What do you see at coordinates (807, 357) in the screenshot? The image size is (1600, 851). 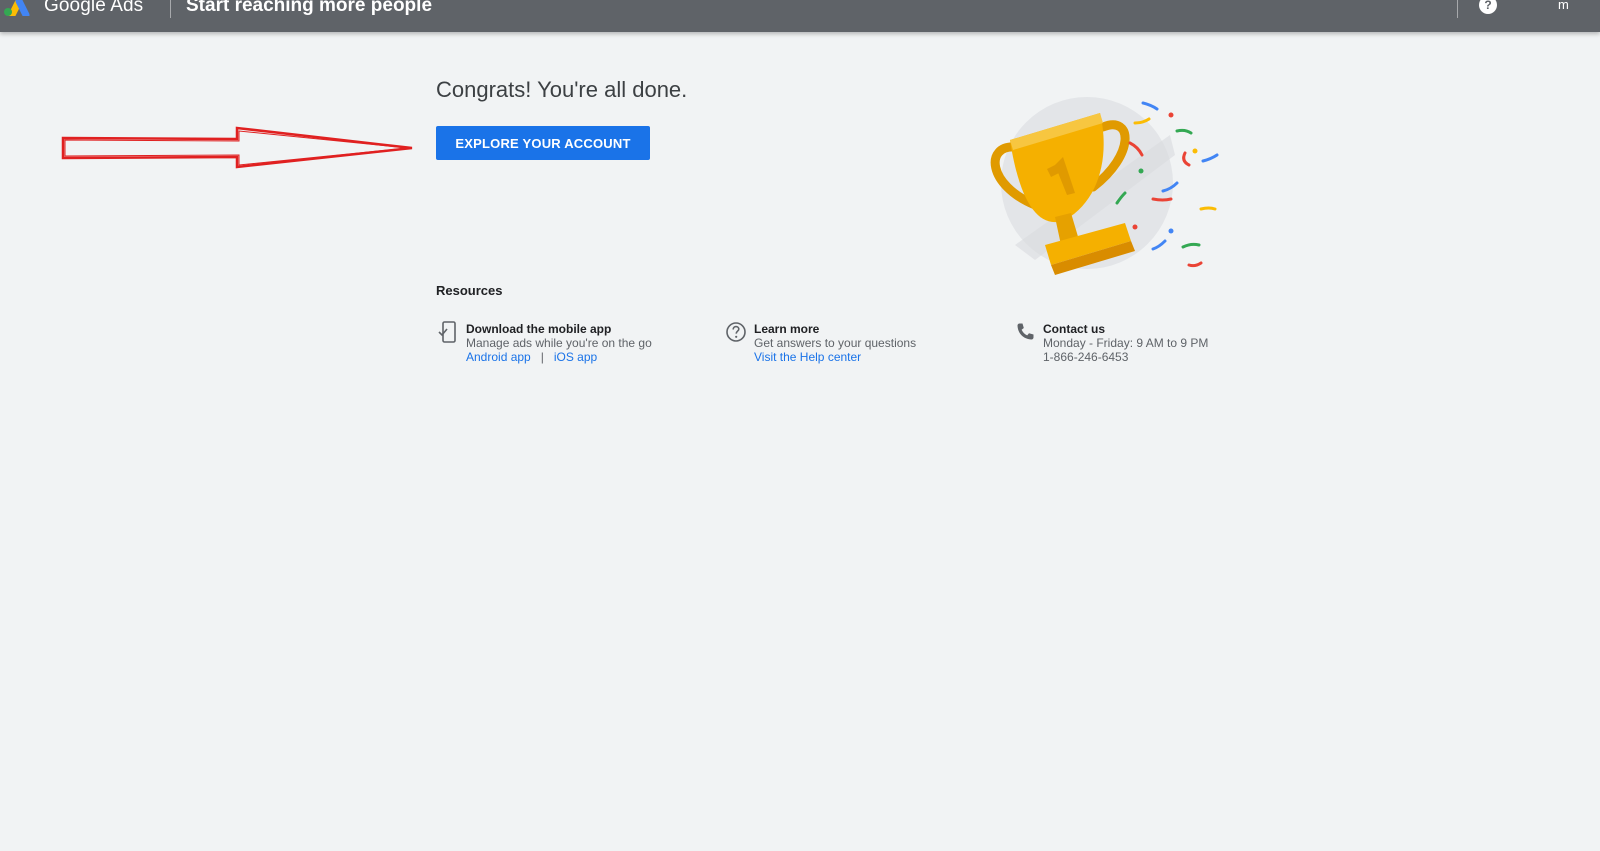 I see `help-center-link: Visit the Help center` at bounding box center [807, 357].